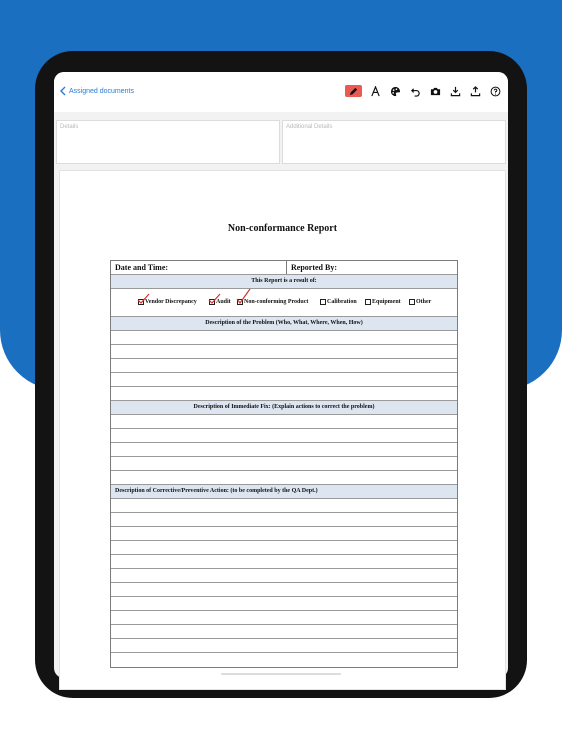 This screenshot has width=562, height=750. I want to click on option-label: Other, so click(424, 302).